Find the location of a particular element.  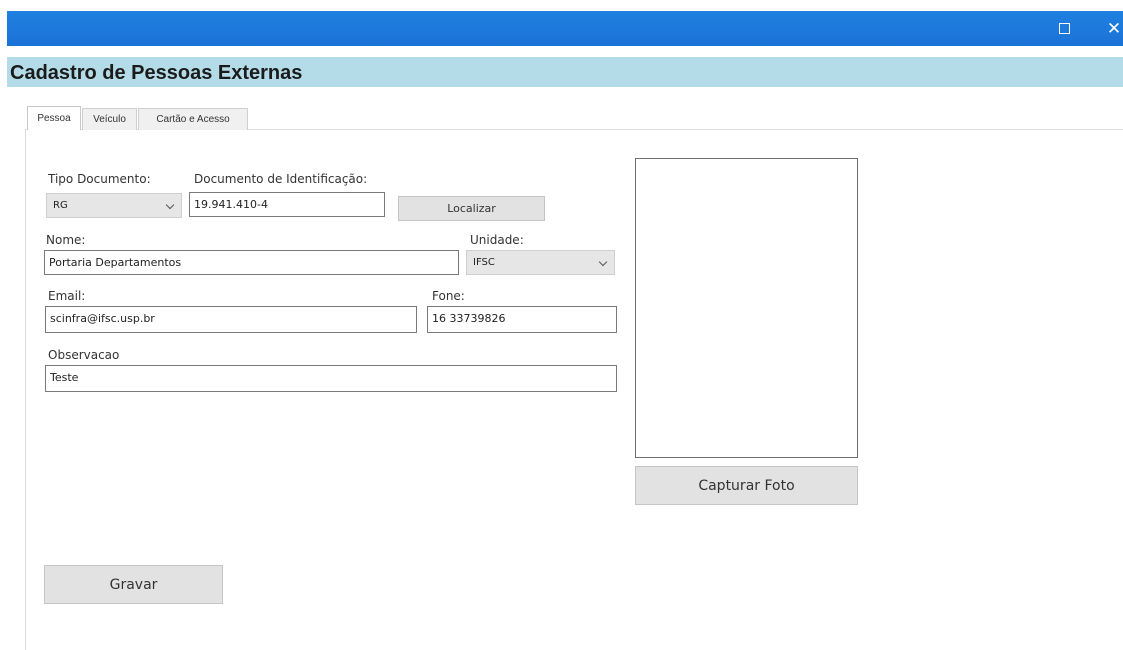

email-input: scinfra@ifsc.usp.br is located at coordinates (231, 319).